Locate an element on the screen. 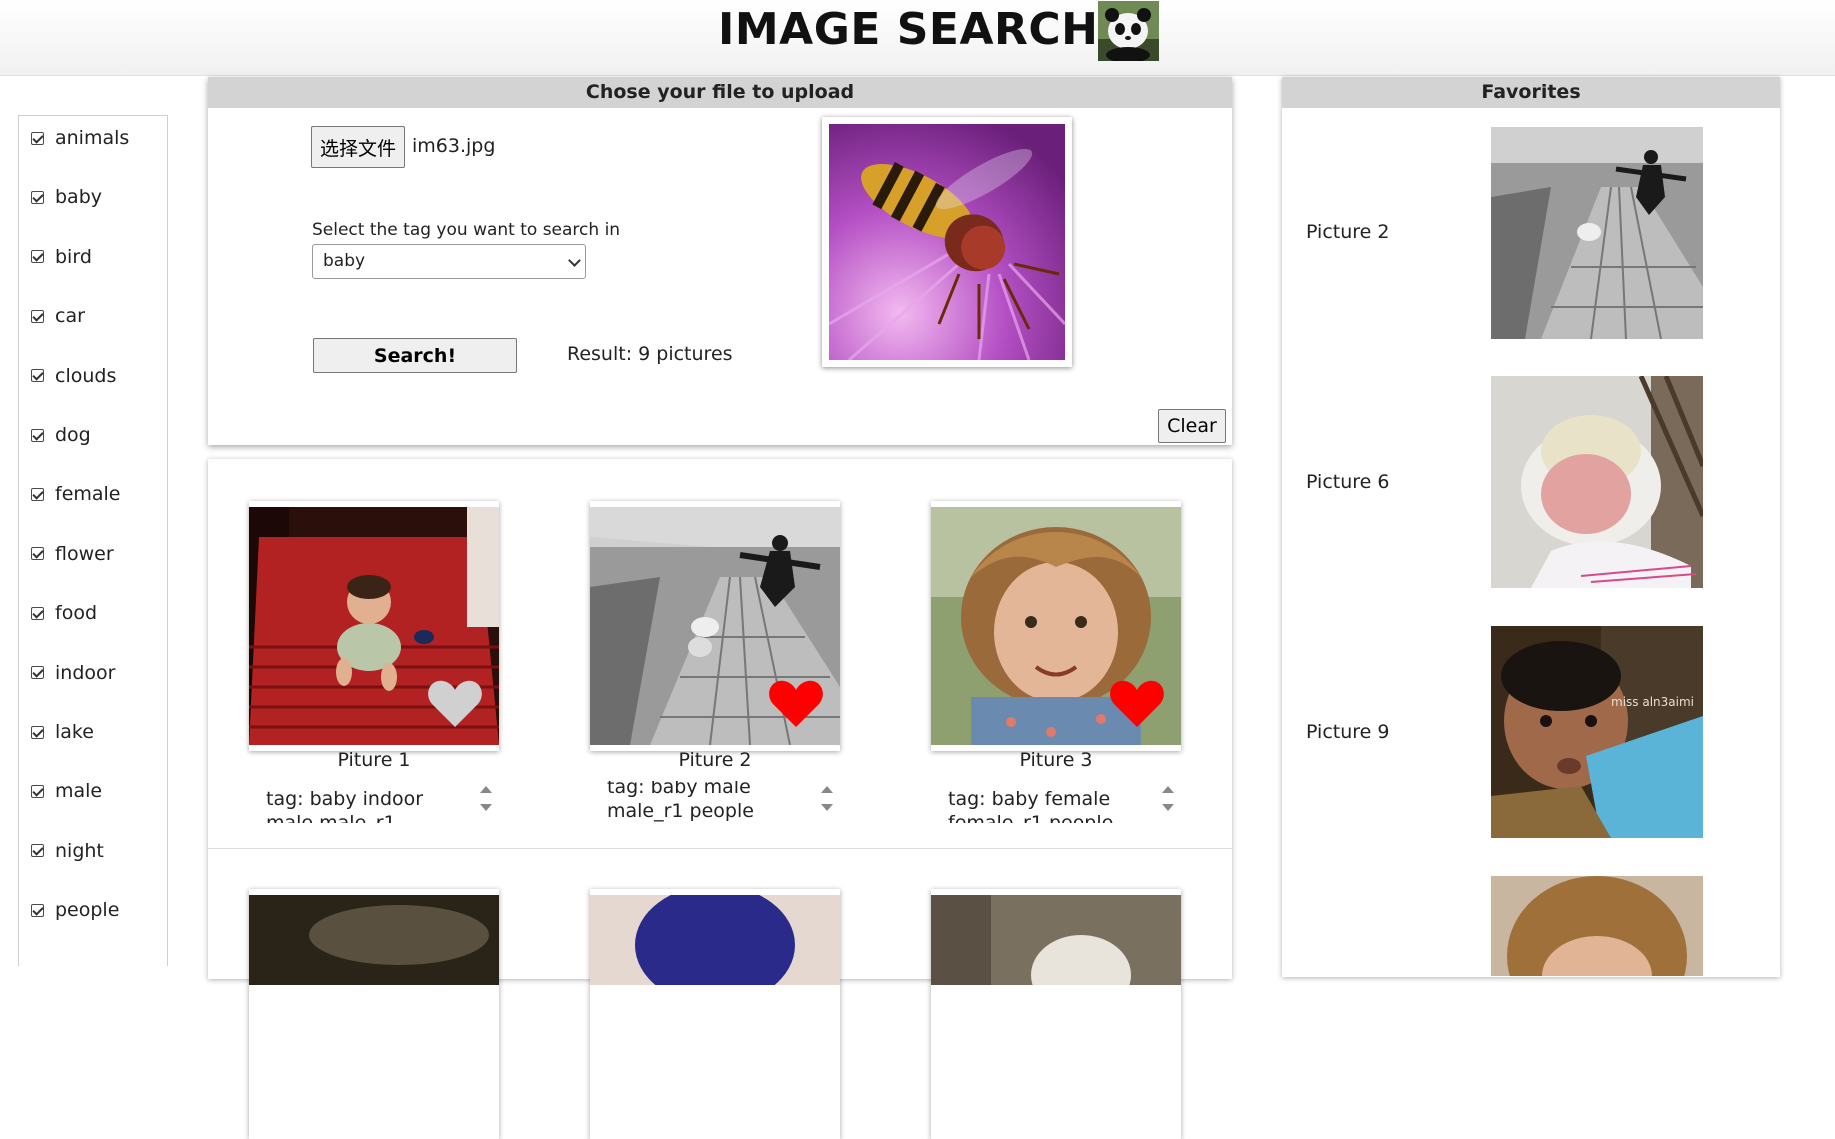  favorite-item-label: Picture 2 is located at coordinates (1348, 232).